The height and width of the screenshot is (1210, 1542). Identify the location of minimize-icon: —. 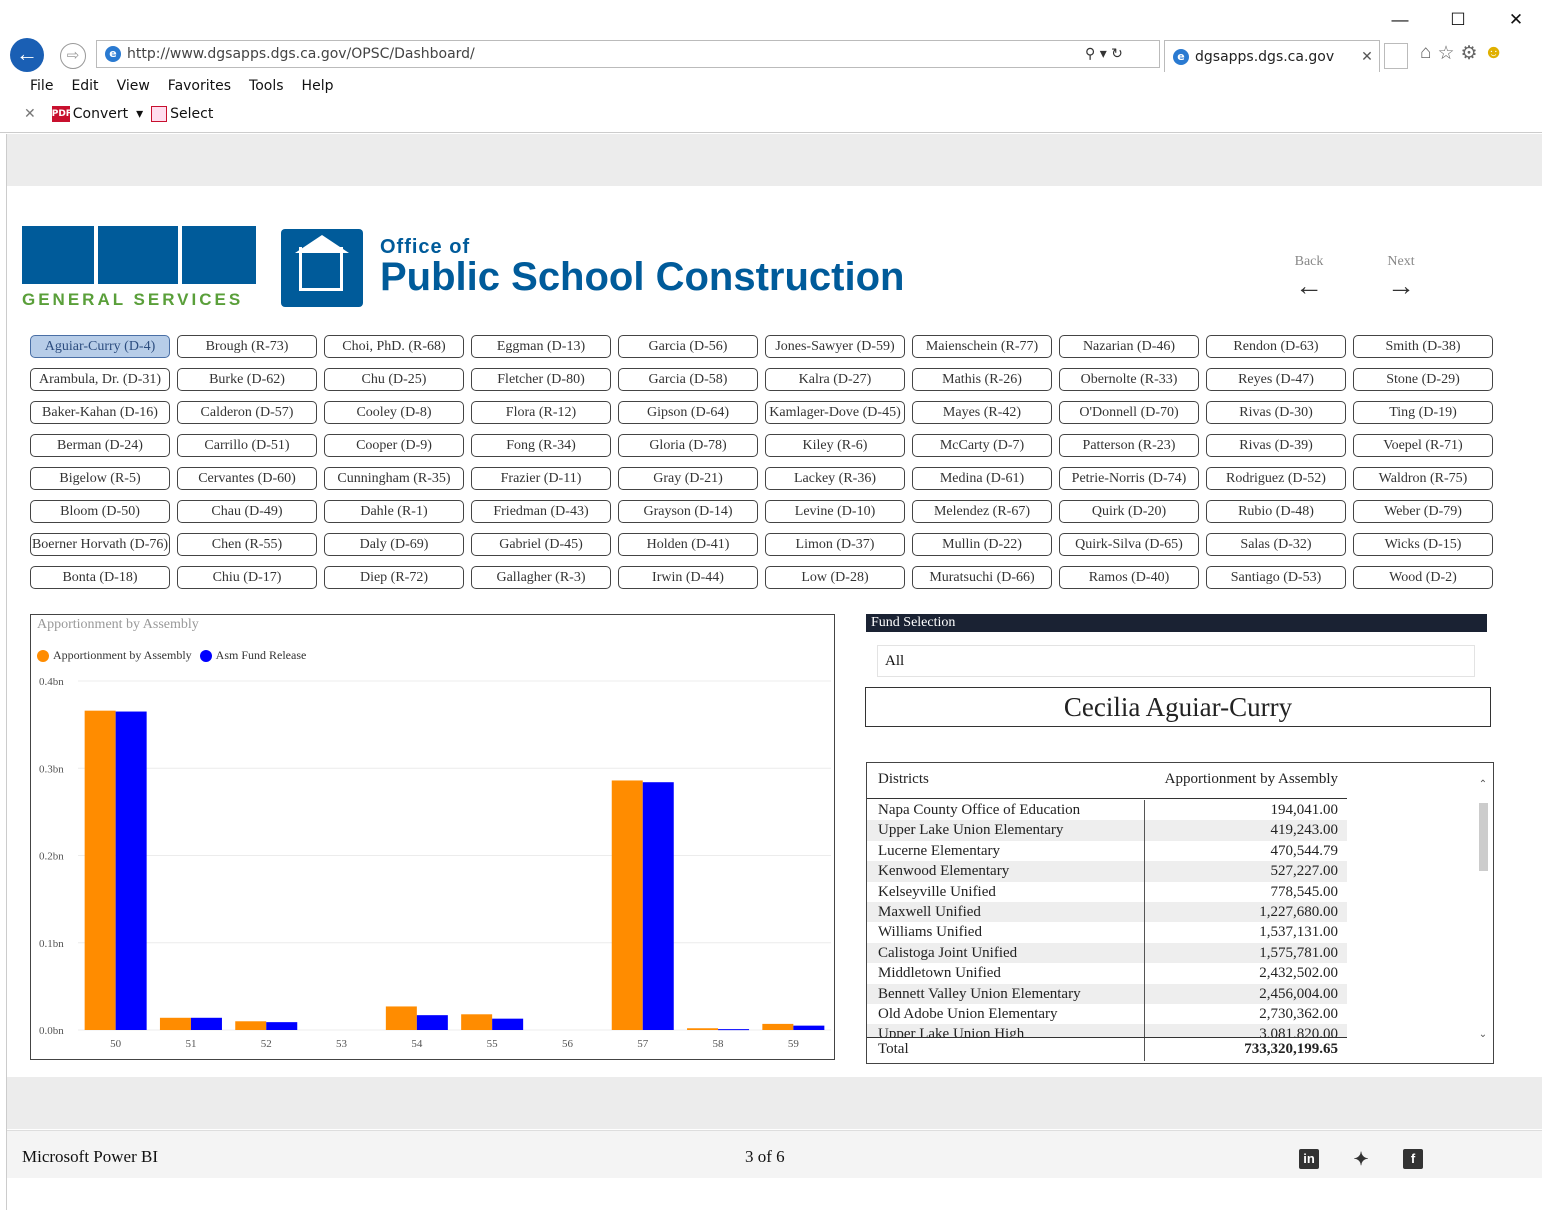
(1400, 20).